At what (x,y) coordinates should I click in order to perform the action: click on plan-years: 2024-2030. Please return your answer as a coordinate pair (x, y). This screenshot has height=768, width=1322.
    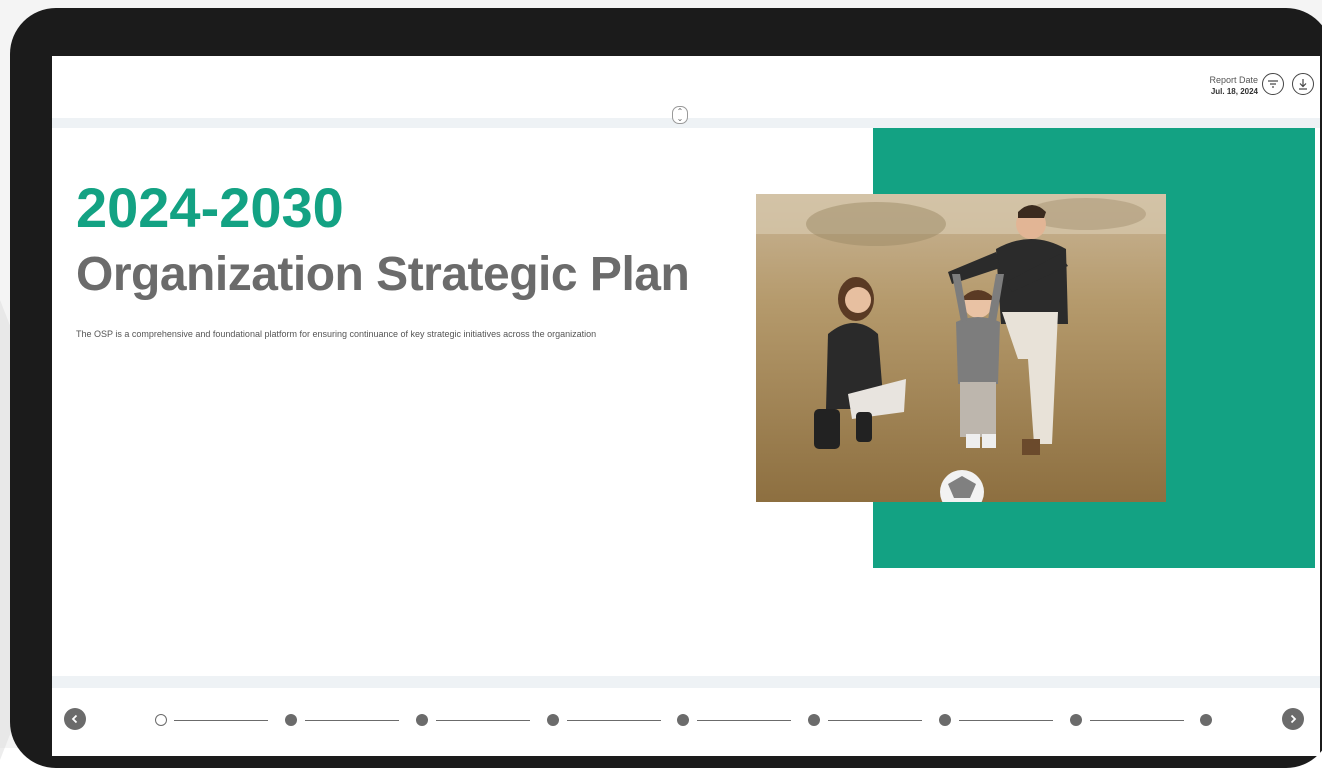
    Looking at the image, I should click on (210, 207).